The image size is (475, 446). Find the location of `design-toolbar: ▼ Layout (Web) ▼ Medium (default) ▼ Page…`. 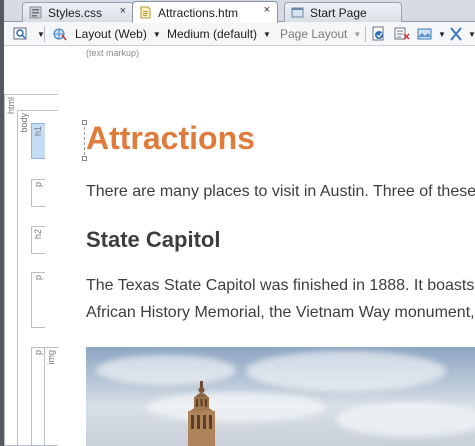

design-toolbar: ▼ Layout (Web) ▼ Medium (default) ▼ Page… is located at coordinates (239, 34).